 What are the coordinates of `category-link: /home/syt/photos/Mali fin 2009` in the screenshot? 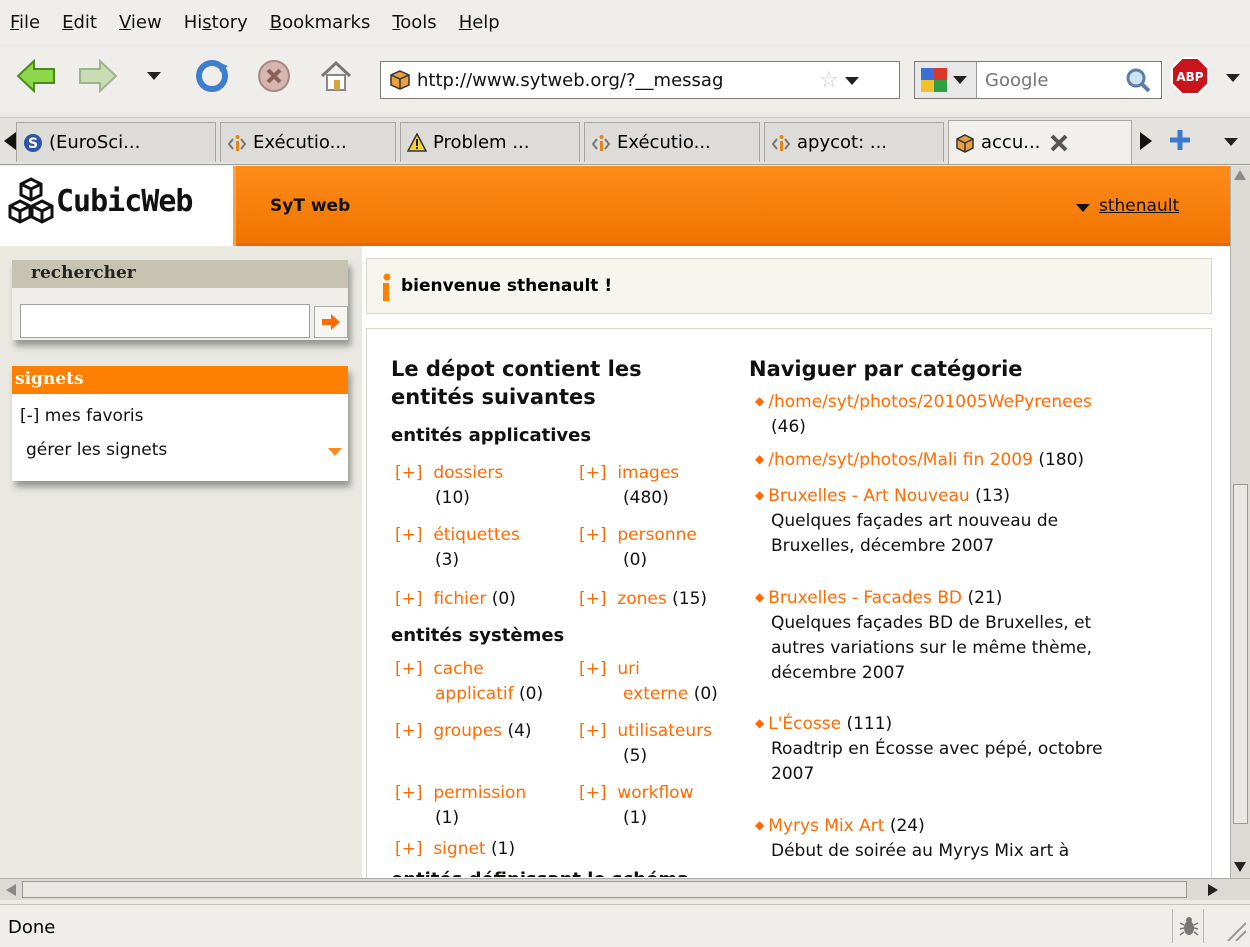 It's located at (900, 460).